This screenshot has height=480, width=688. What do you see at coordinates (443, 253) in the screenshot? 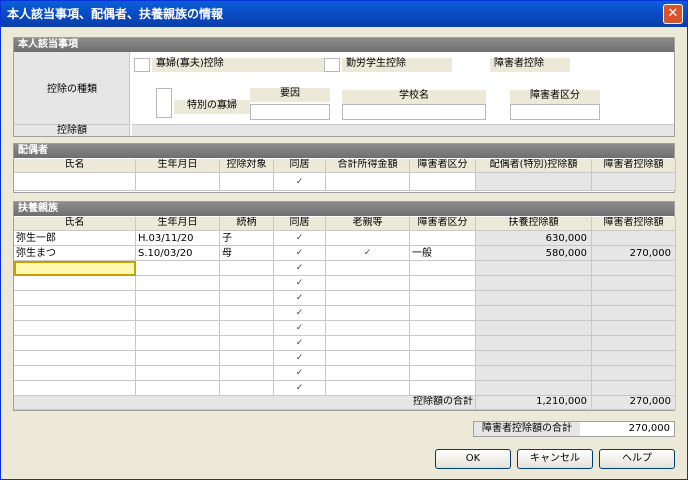
I see `dep-disability-cell: 一般` at bounding box center [443, 253].